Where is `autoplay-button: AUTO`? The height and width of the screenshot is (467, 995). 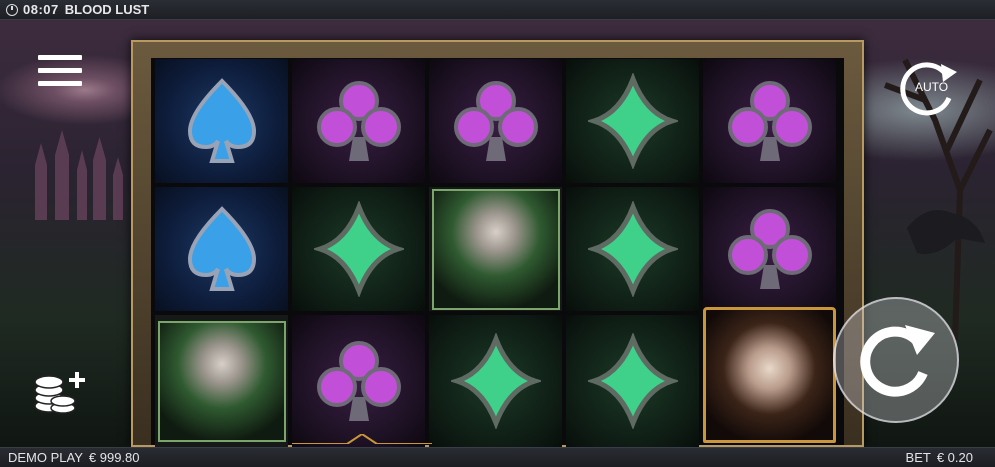
autoplay-button: AUTO is located at coordinates (929, 87).